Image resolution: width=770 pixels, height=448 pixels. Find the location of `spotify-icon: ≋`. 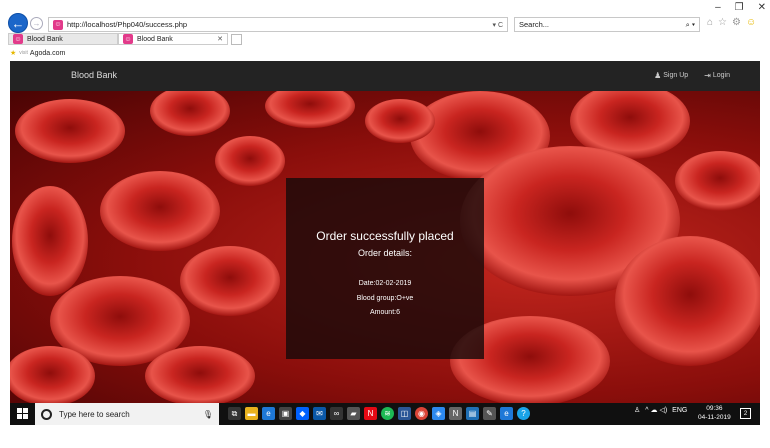

spotify-icon: ≋ is located at coordinates (387, 413).